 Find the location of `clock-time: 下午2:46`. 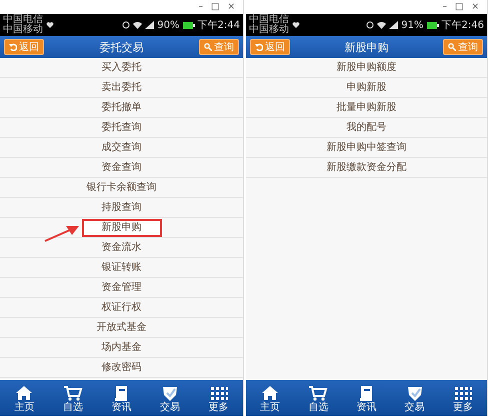

clock-time: 下午2:46 is located at coordinates (463, 25).